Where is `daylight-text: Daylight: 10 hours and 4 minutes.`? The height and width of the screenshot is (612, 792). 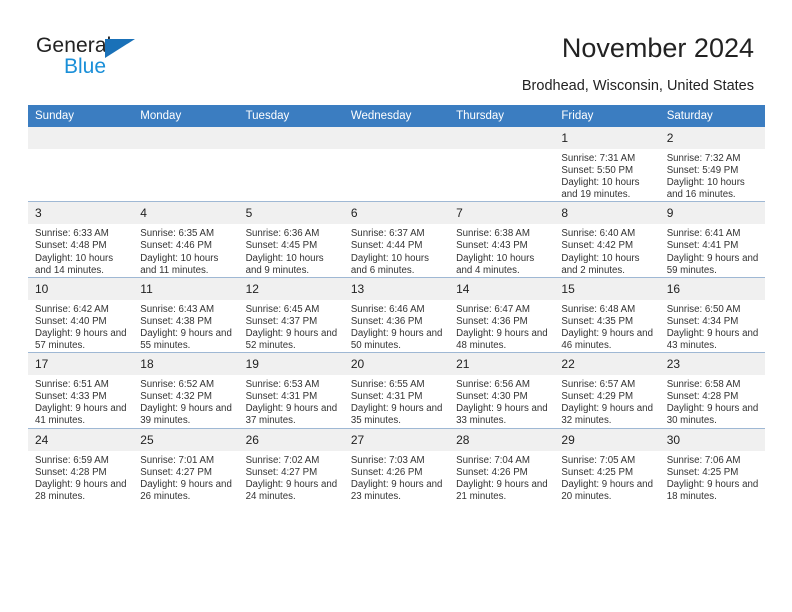 daylight-text: Daylight: 10 hours and 4 minutes. is located at coordinates (495, 264).